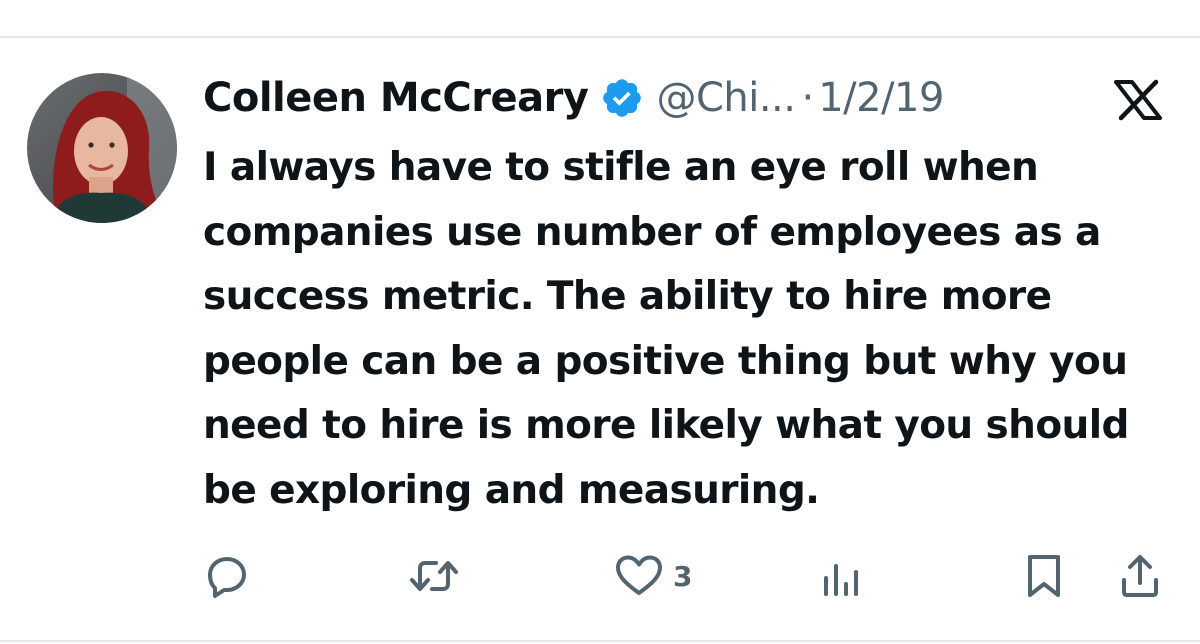 This screenshot has width=1200, height=644. I want to click on avatar, so click(102, 148).